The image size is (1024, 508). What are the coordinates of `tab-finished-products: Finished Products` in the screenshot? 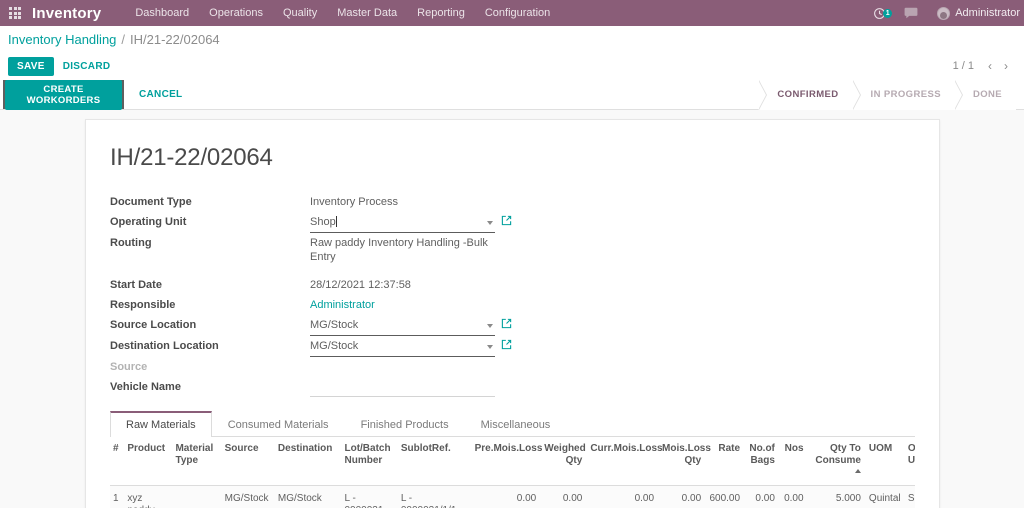 It's located at (405, 424).